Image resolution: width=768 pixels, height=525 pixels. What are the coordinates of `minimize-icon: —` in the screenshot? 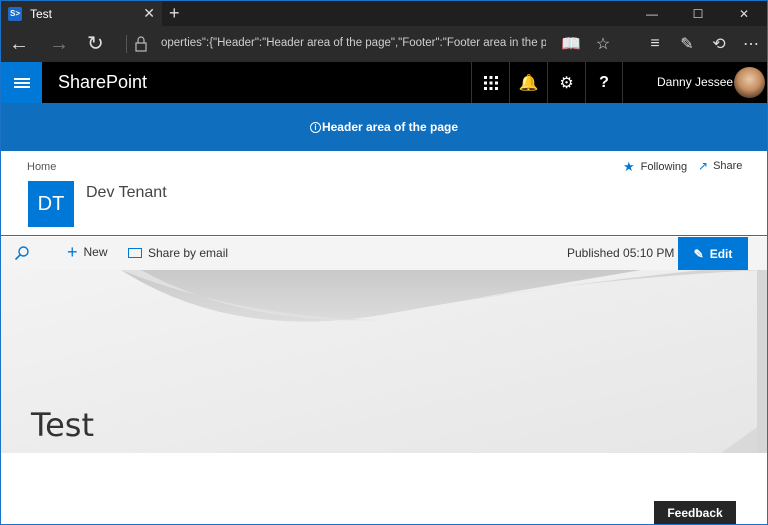 It's located at (652, 13).